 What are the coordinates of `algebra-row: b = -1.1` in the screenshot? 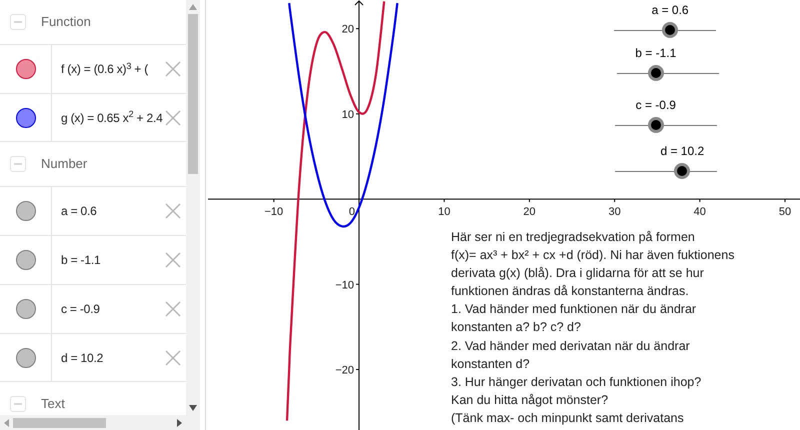 It's located at (93, 259).